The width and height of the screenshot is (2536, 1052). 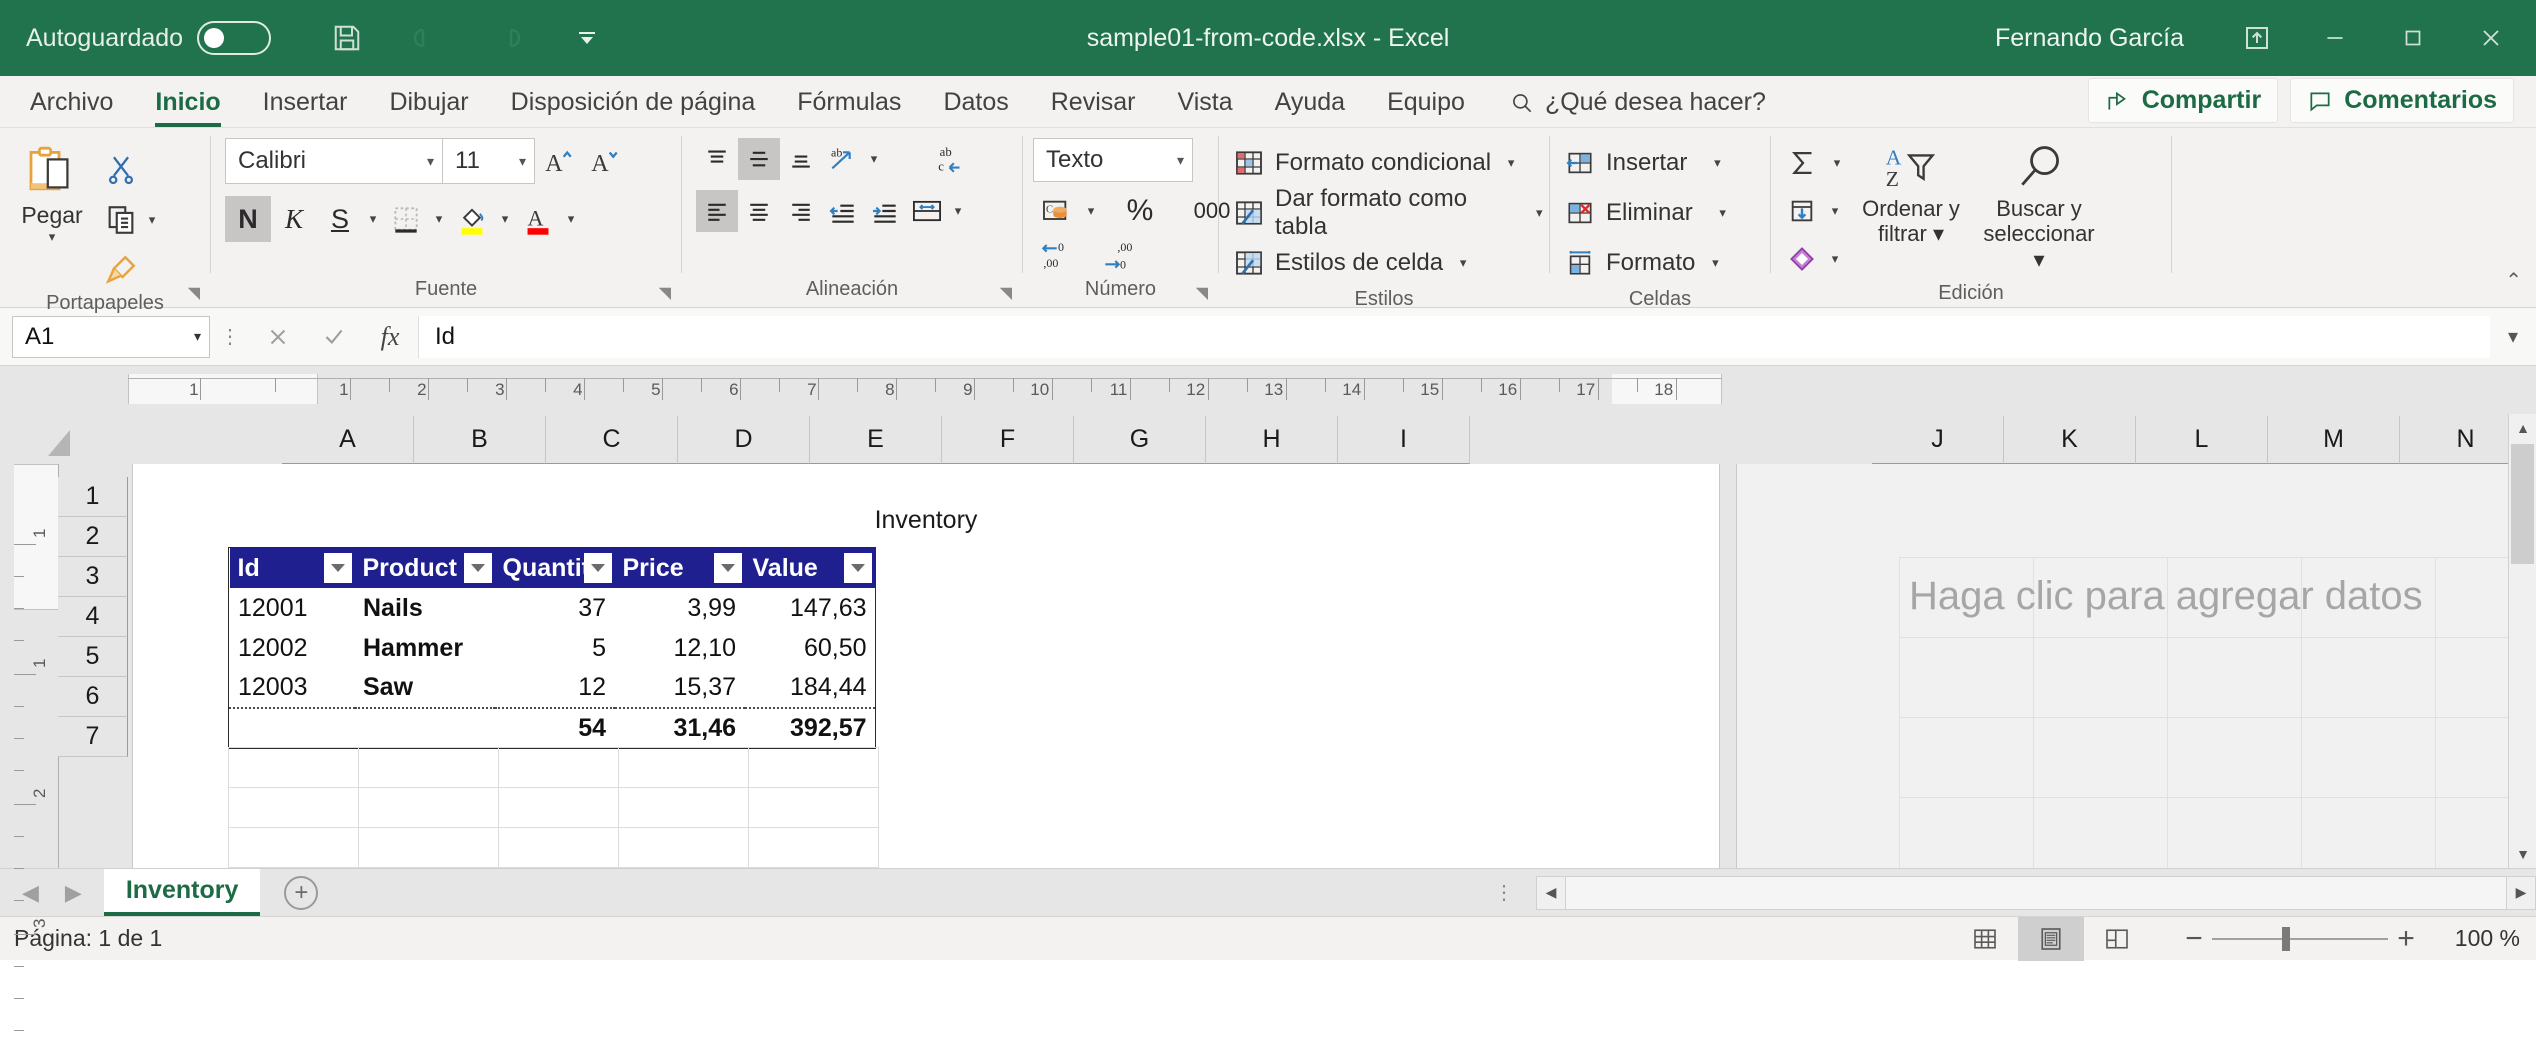 What do you see at coordinates (187, 105) in the screenshot?
I see `tab-inicio: Inicio` at bounding box center [187, 105].